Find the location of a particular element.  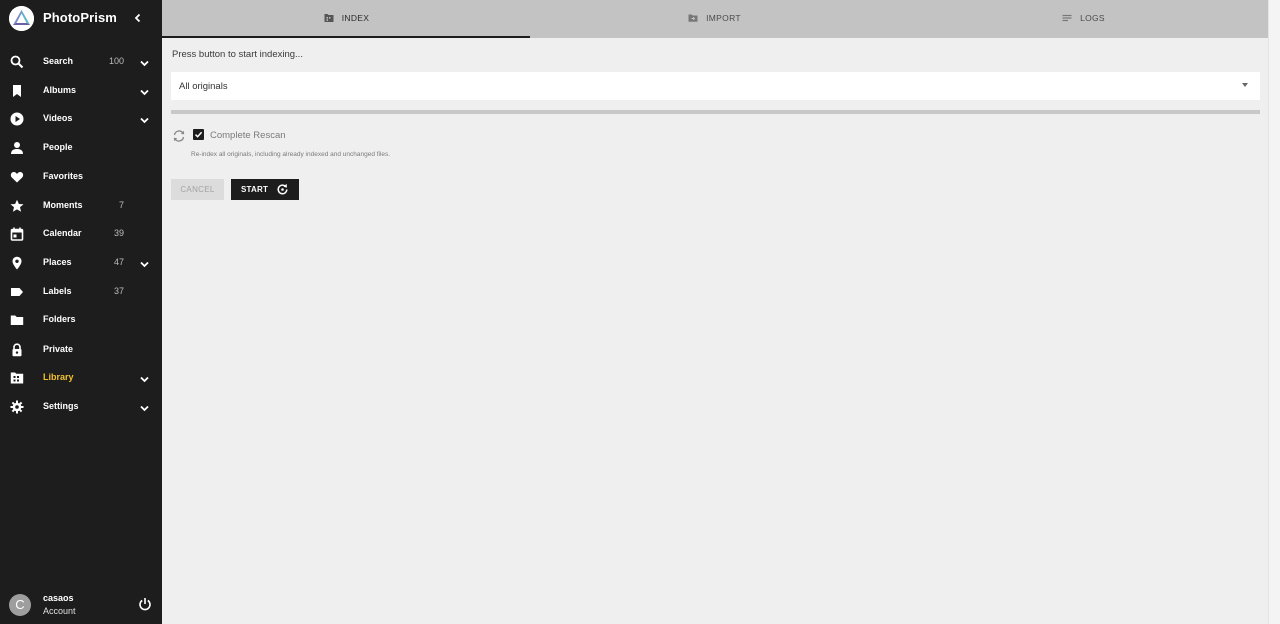

sidebar-item-label: Folders is located at coordinates (59, 319).